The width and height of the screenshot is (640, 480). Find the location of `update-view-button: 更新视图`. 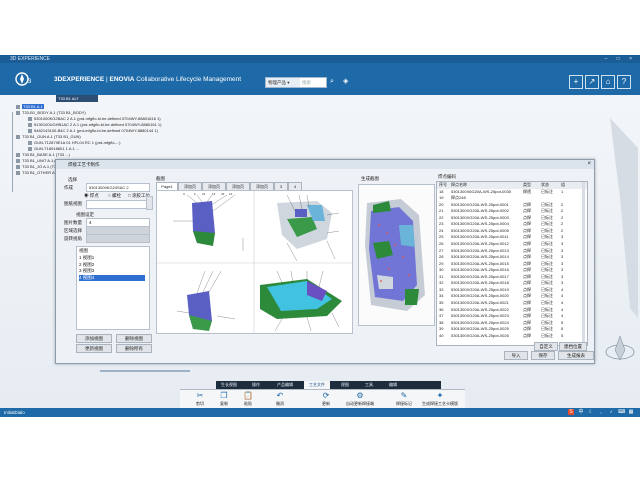

update-view-button: 更新视图 is located at coordinates (94, 348).